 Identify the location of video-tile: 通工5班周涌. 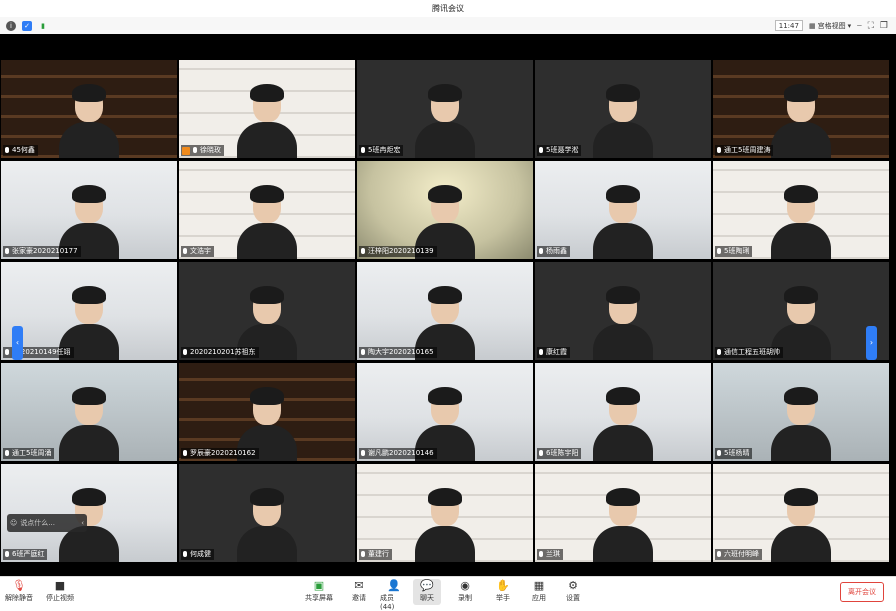
(89, 412).